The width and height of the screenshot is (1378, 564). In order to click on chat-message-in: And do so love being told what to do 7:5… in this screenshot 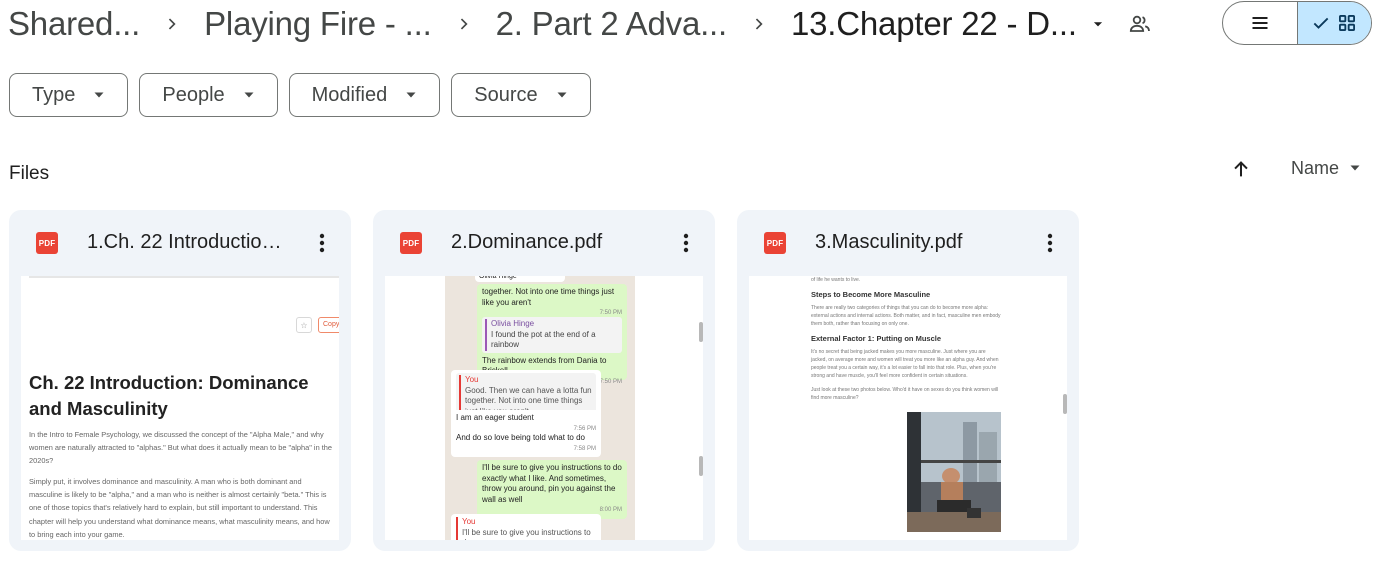, I will do `click(526, 443)`.